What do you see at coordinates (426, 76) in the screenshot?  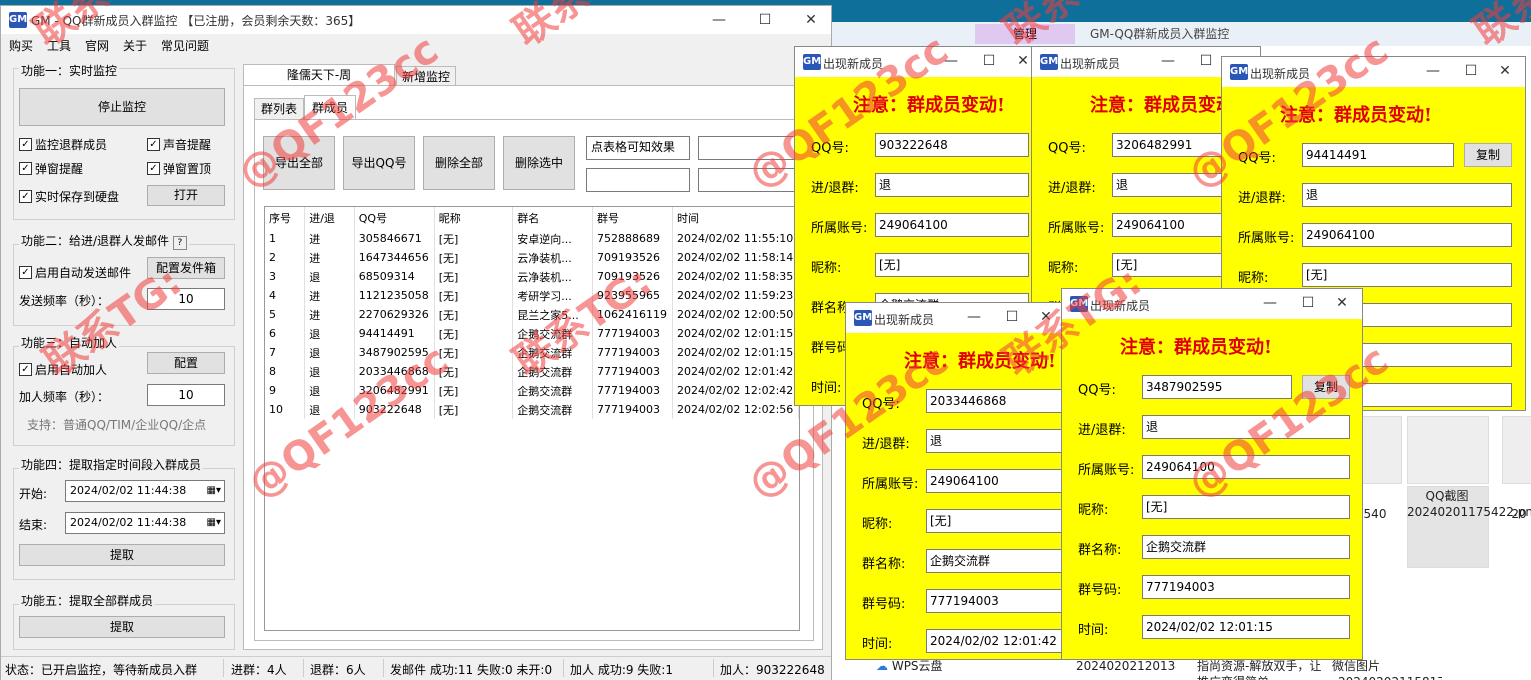 I see `tab-add-monitor: 新增监控` at bounding box center [426, 76].